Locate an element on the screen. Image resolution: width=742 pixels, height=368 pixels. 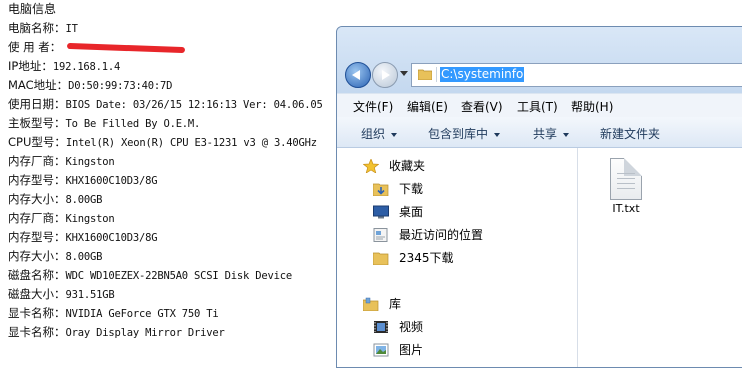
file-list-area: IT.txt is located at coordinates (660, 257).